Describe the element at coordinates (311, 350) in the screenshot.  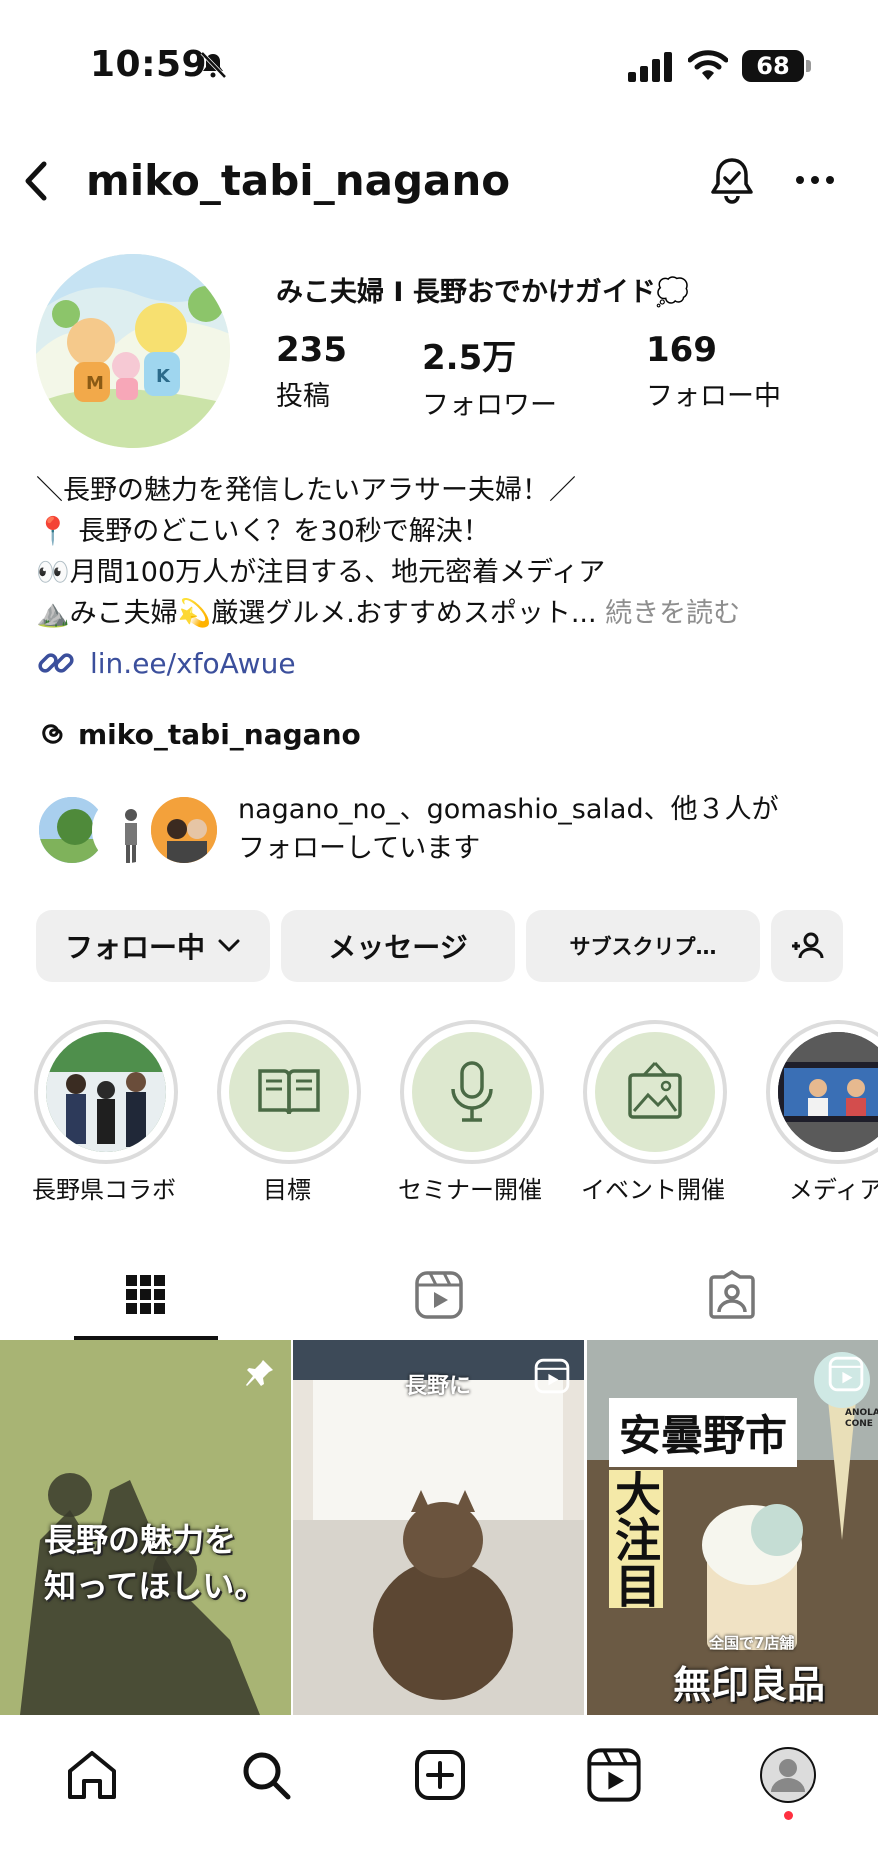
I see `posts-count: 235` at that location.